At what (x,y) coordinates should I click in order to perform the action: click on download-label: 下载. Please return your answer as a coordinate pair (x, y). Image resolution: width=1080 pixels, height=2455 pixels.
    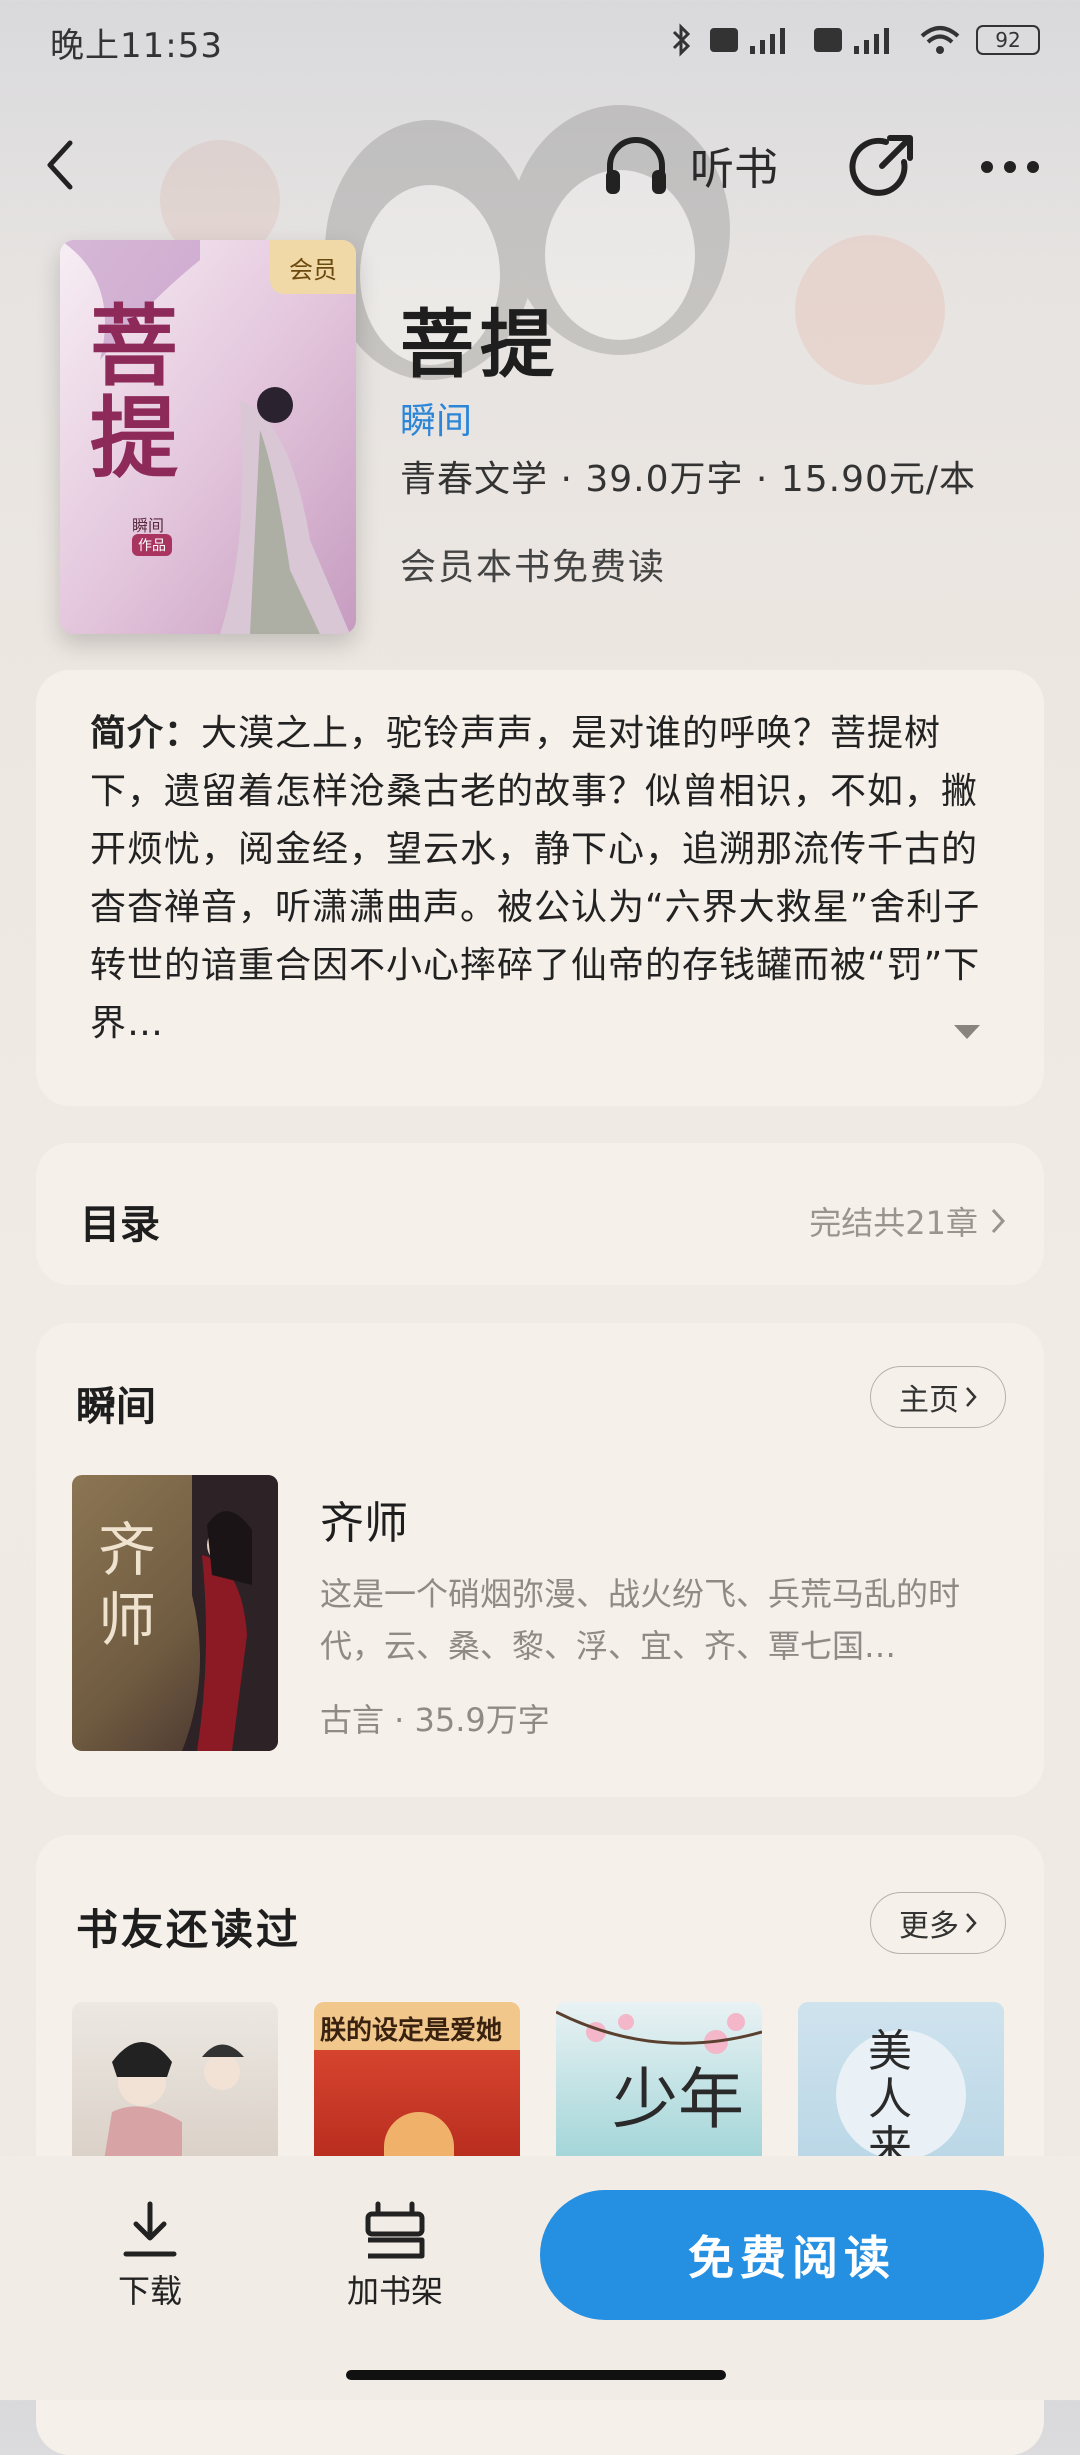
    Looking at the image, I should click on (149, 2291).